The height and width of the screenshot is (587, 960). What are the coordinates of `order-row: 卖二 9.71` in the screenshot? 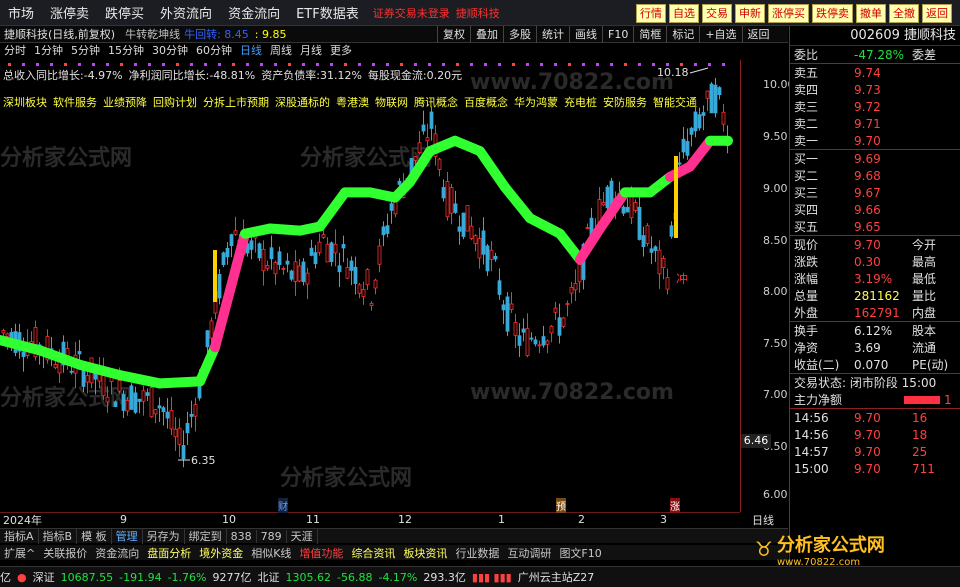 It's located at (875, 123).